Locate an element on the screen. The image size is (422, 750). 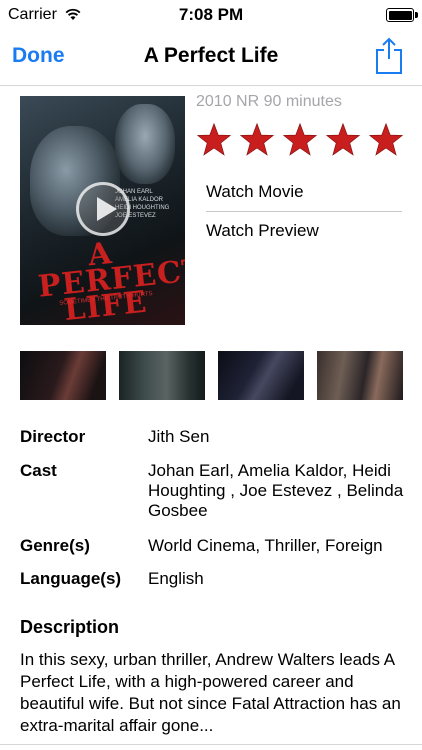
status-time: 7:08 PM is located at coordinates (211, 14).